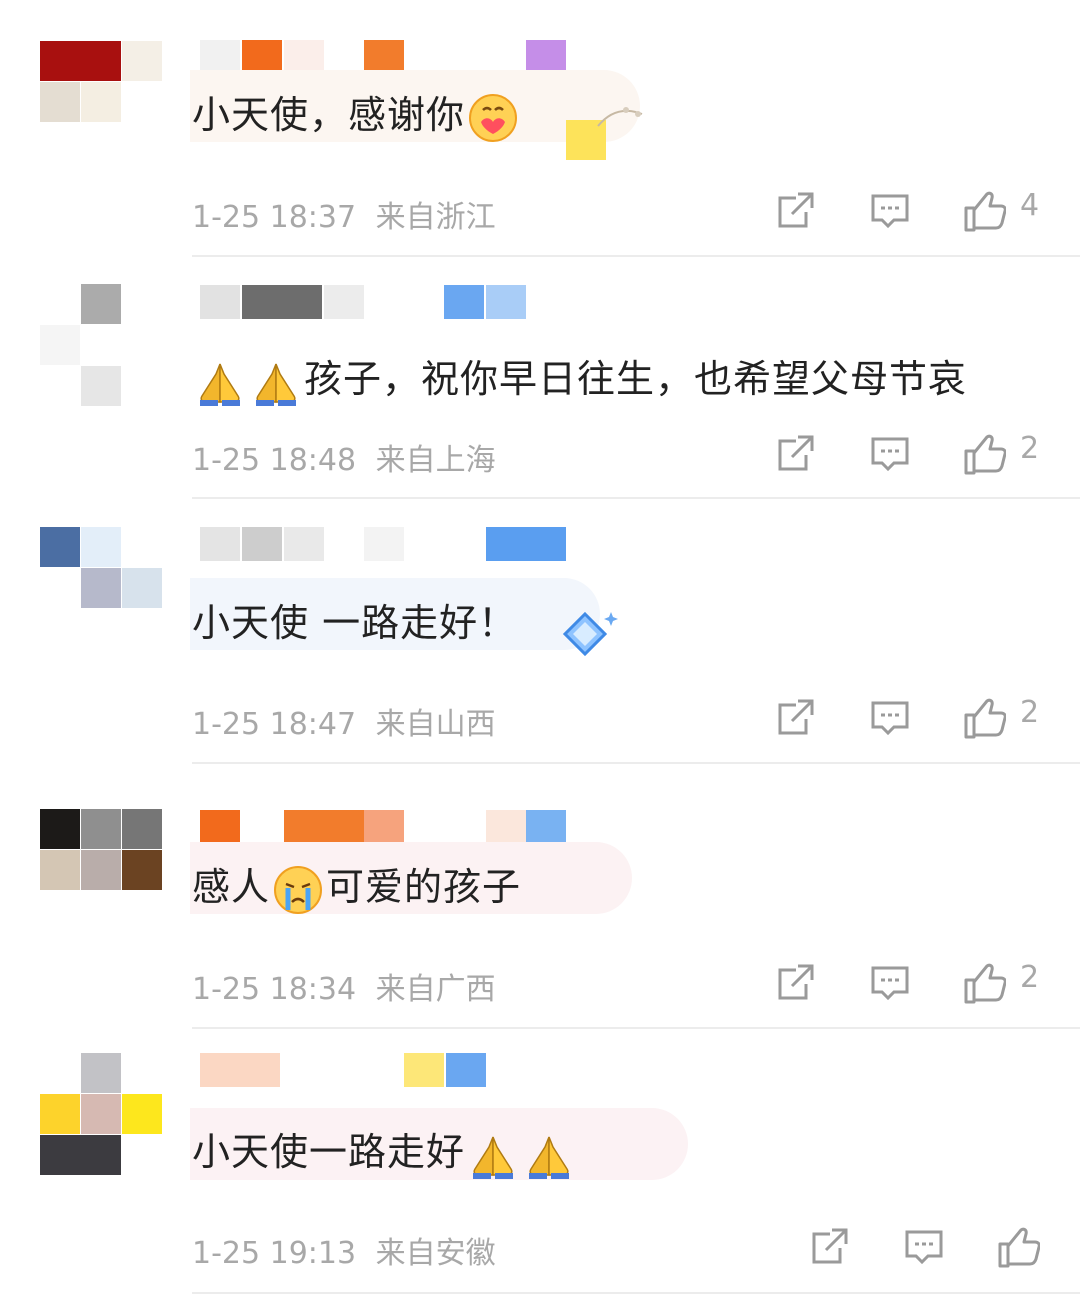  What do you see at coordinates (435, 1253) in the screenshot?
I see `location: 来自安徽` at bounding box center [435, 1253].